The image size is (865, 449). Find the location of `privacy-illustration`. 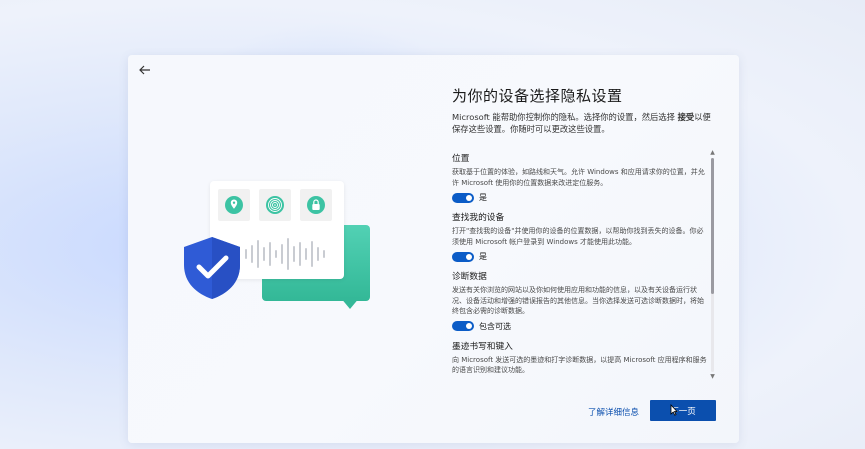

privacy-illustration is located at coordinates (275, 249).